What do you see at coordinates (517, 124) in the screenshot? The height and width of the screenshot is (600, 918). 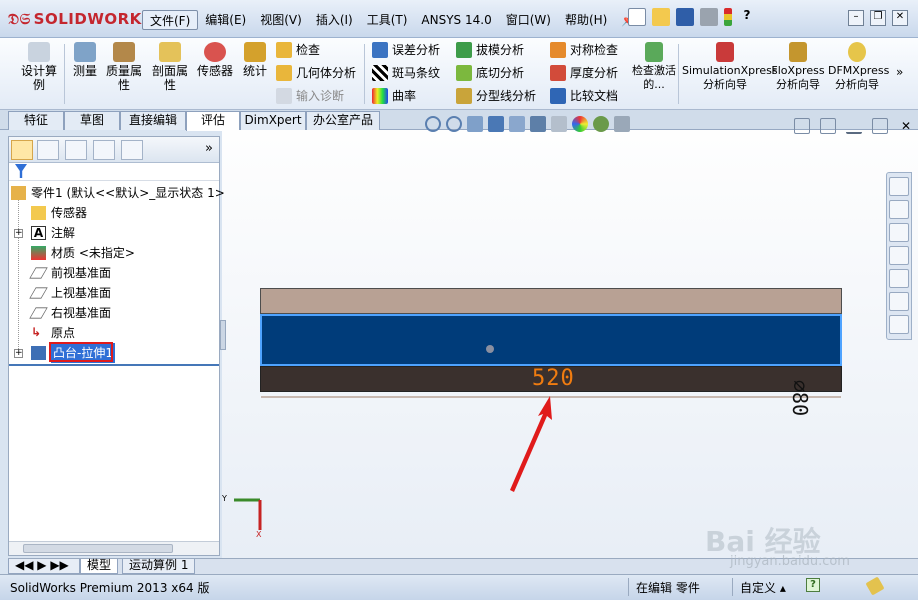 I see `view-orientation-icon` at bounding box center [517, 124].